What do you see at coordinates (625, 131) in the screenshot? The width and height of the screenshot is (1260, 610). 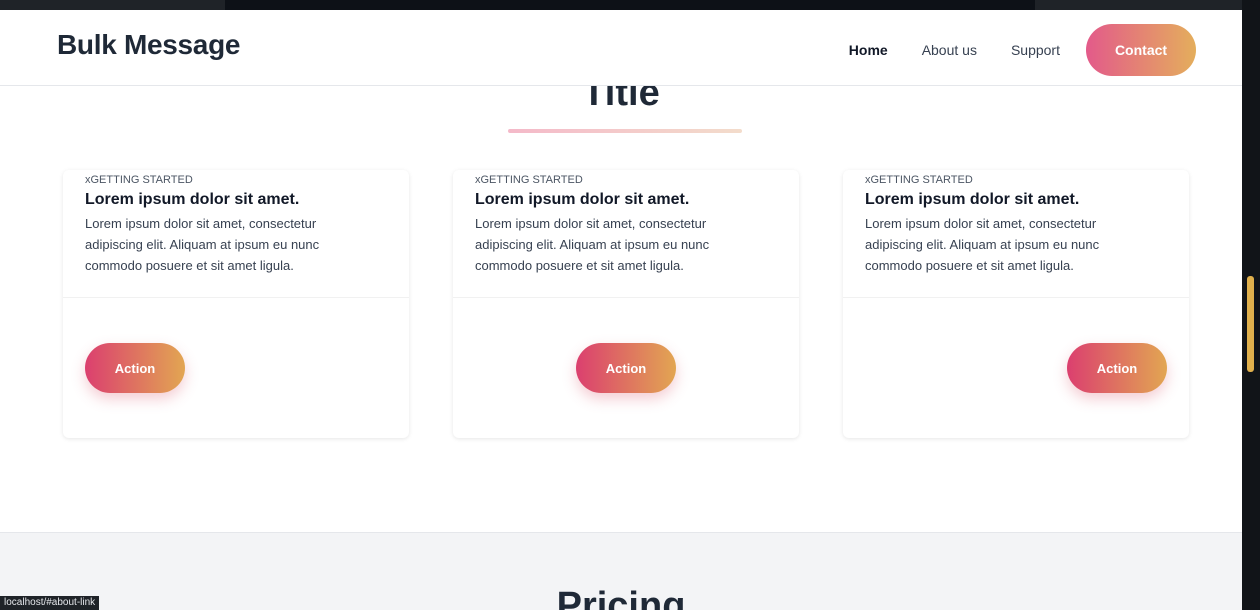 I see `title-underline` at bounding box center [625, 131].